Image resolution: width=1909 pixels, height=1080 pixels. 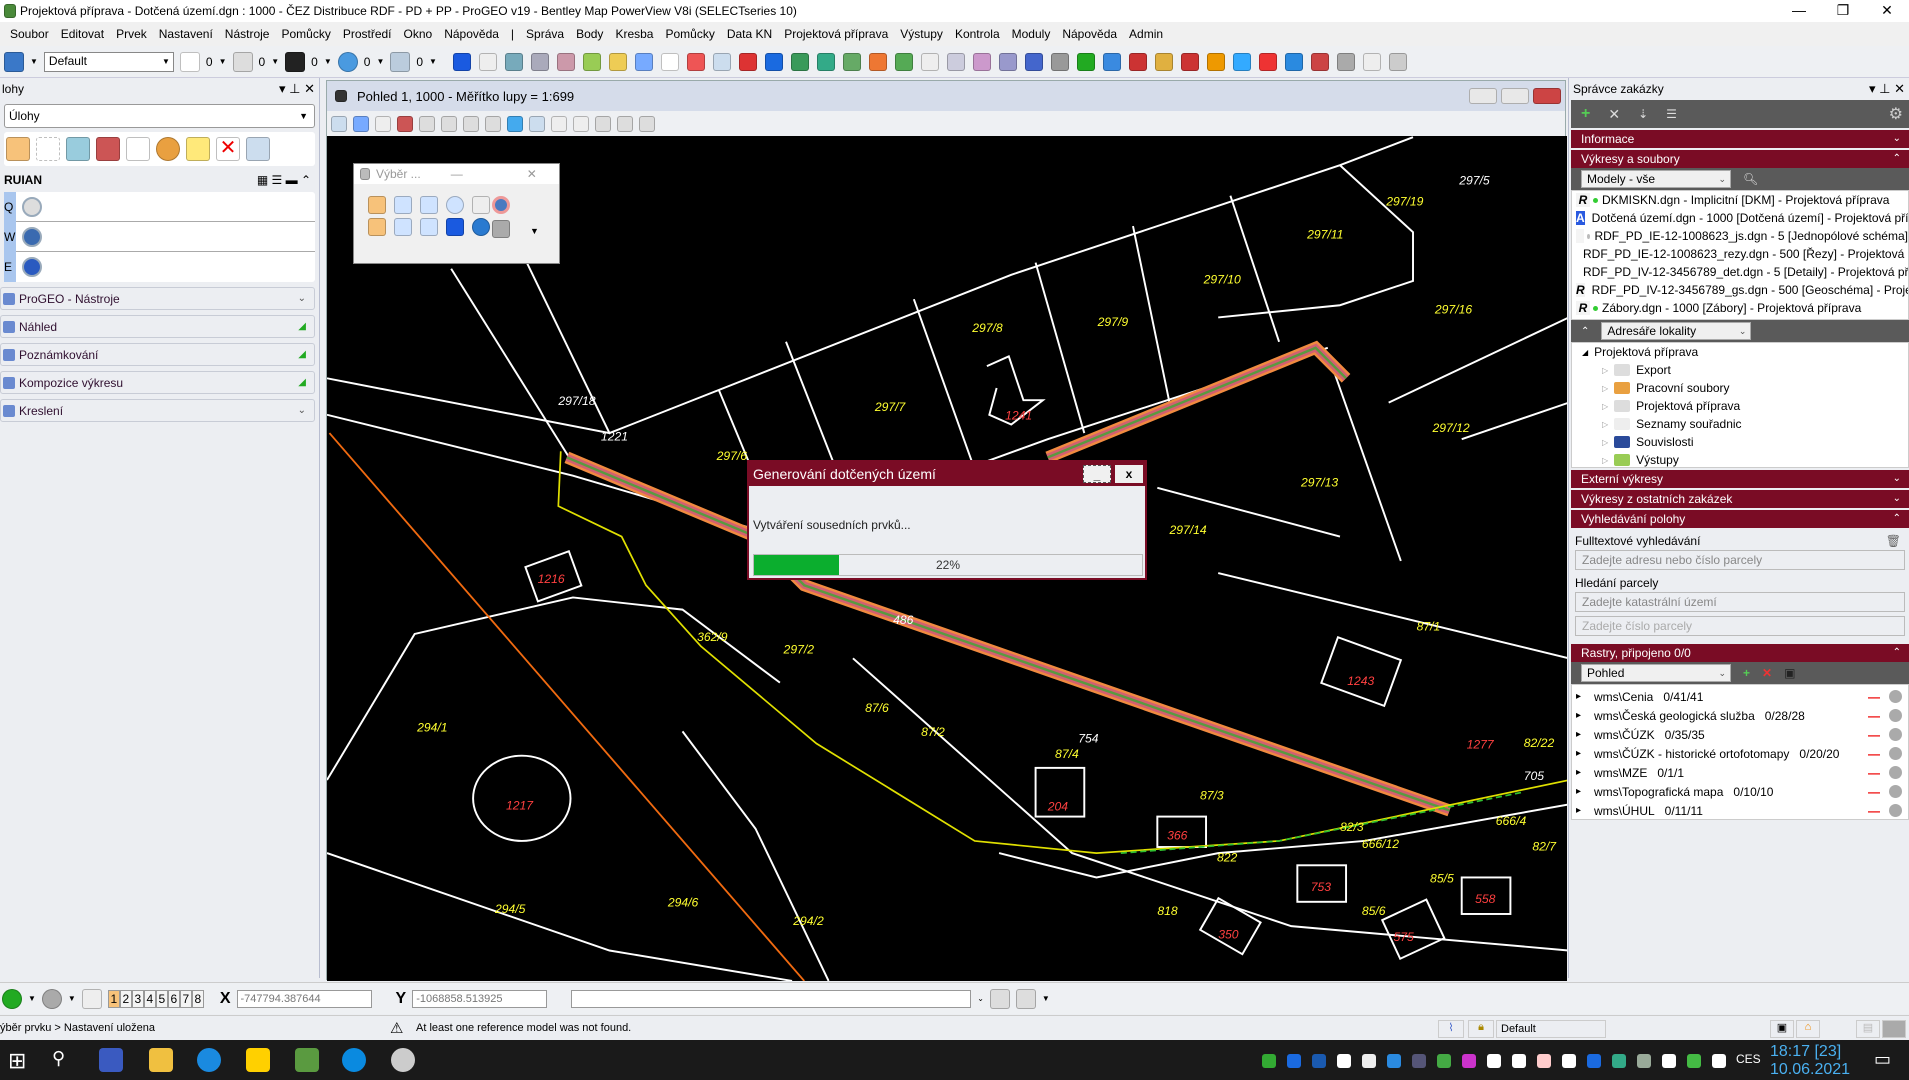 I want to click on bulb-icon, so click(x=198, y=149).